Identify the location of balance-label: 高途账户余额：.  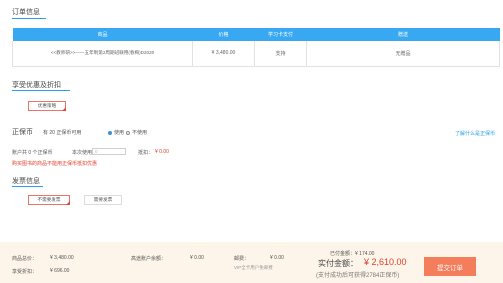
(149, 259).